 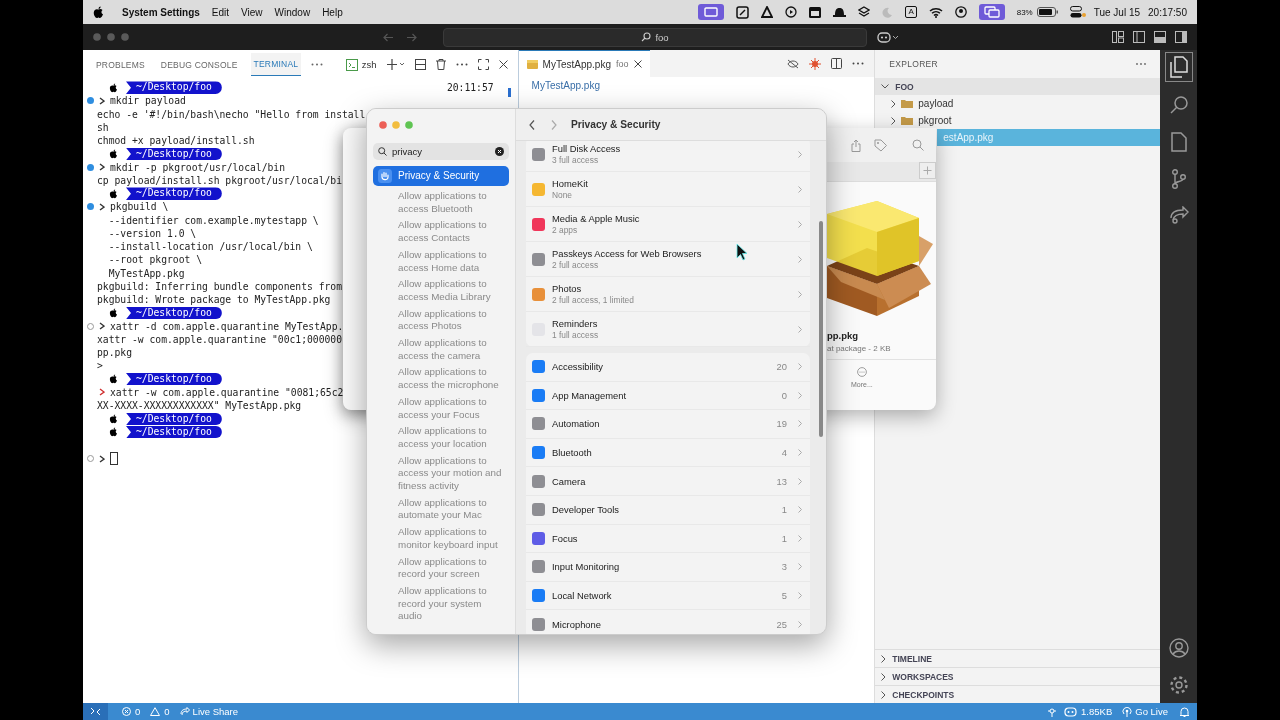 What do you see at coordinates (532, 124) in the screenshot?
I see `back-icon` at bounding box center [532, 124].